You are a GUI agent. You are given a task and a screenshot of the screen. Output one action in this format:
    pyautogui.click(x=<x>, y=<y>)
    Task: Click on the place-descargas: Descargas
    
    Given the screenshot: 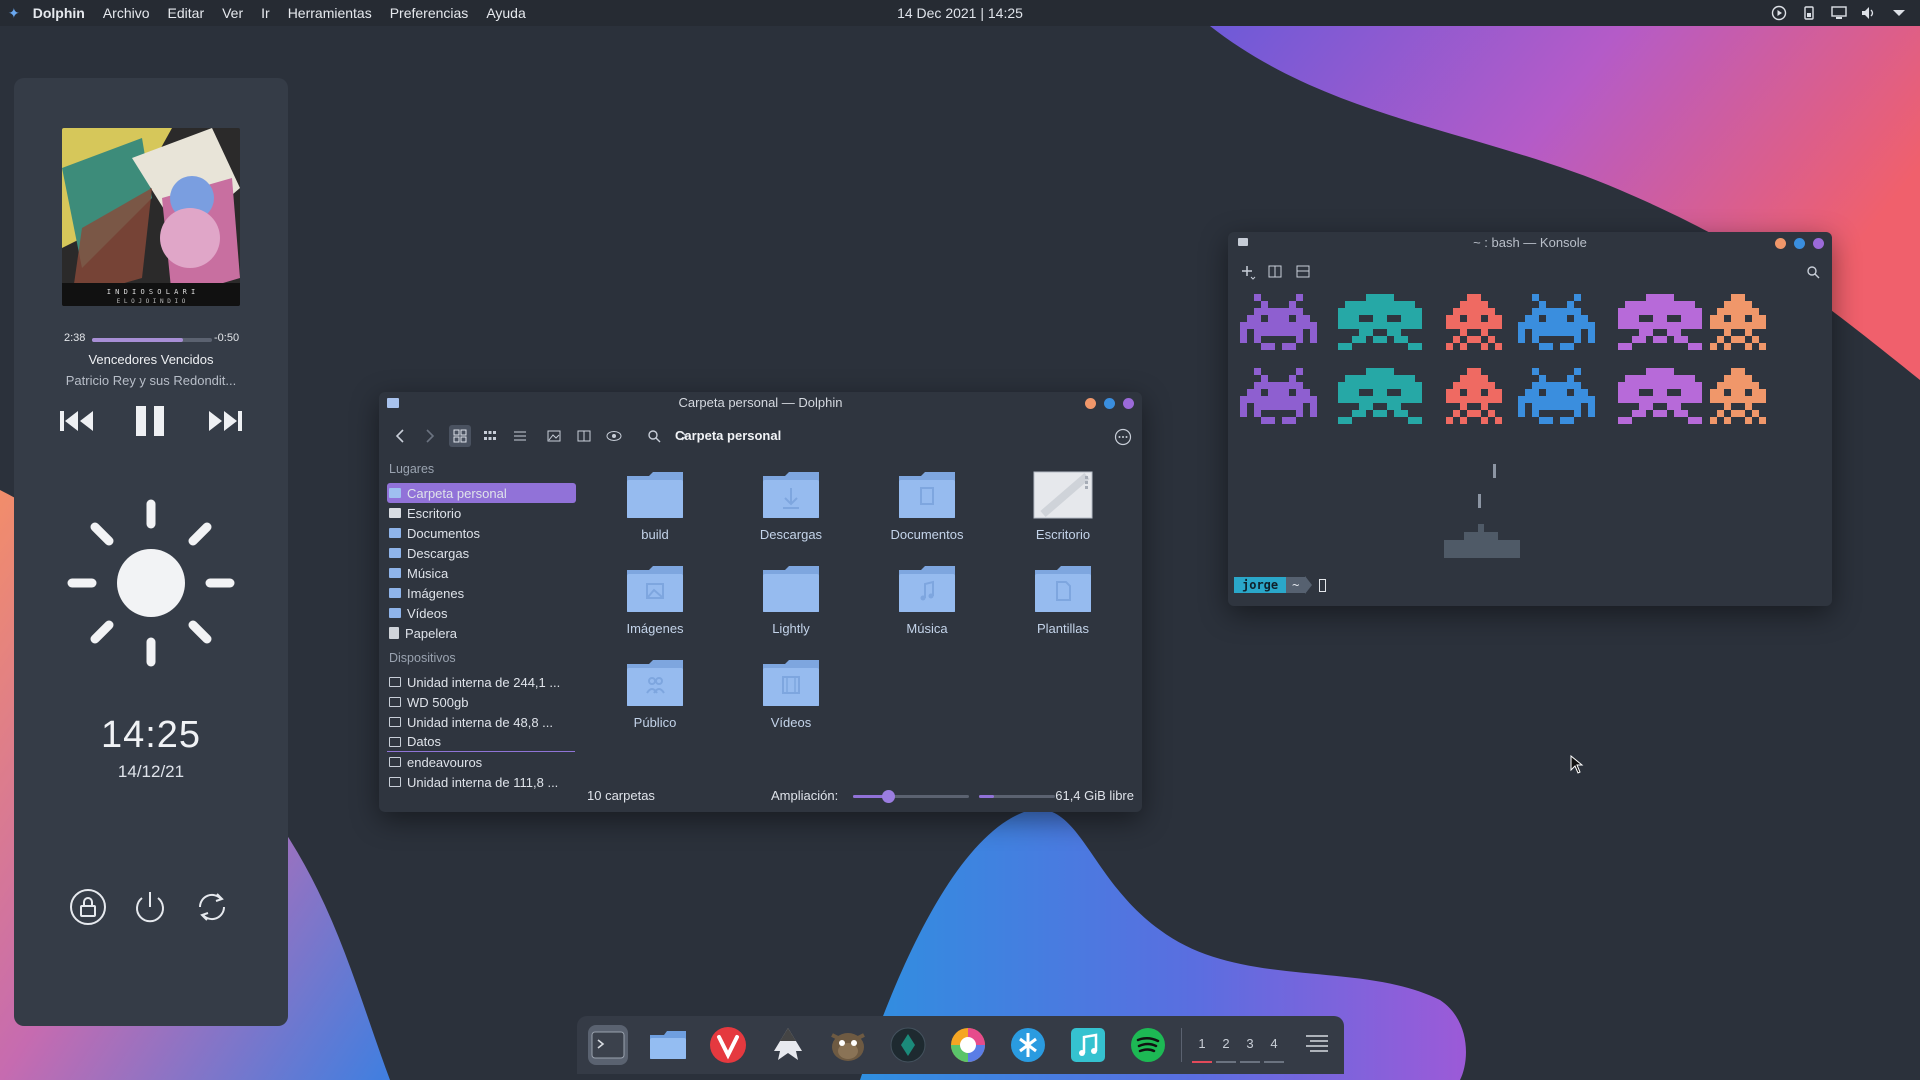 What is the action you would take?
    pyautogui.click(x=487, y=553)
    